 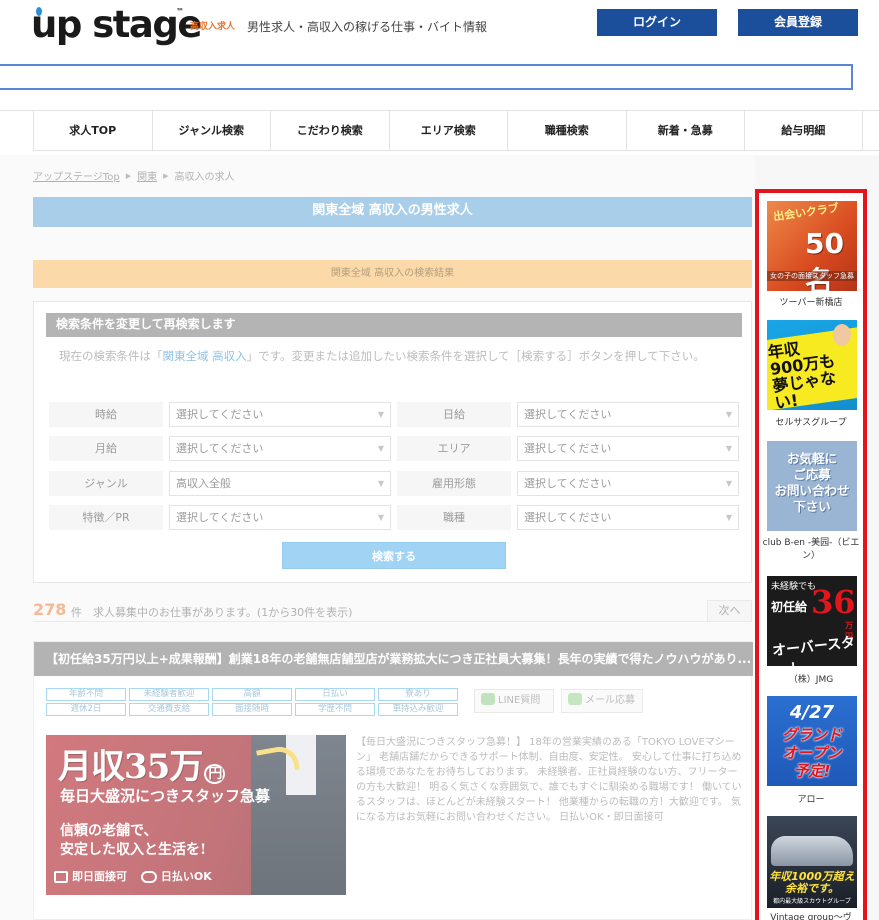 I want to click on ad-banner-celsus: 年収 900万も 夢じゃない!, so click(x=812, y=365).